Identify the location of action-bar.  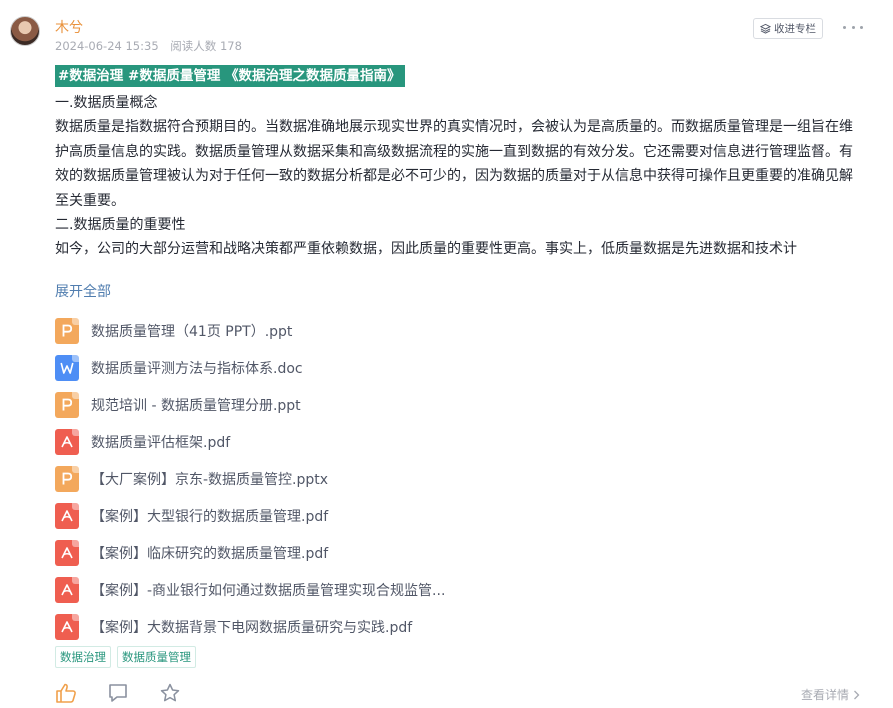
(118, 693).